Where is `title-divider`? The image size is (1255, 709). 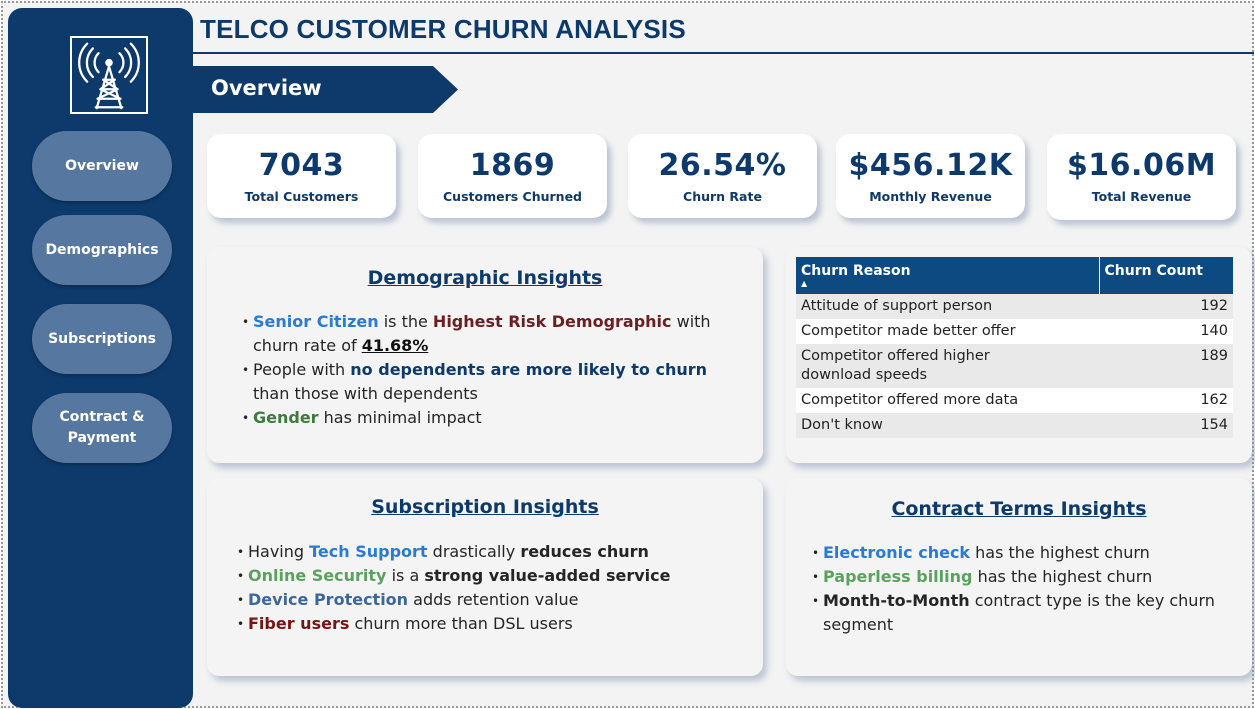 title-divider is located at coordinates (723, 53).